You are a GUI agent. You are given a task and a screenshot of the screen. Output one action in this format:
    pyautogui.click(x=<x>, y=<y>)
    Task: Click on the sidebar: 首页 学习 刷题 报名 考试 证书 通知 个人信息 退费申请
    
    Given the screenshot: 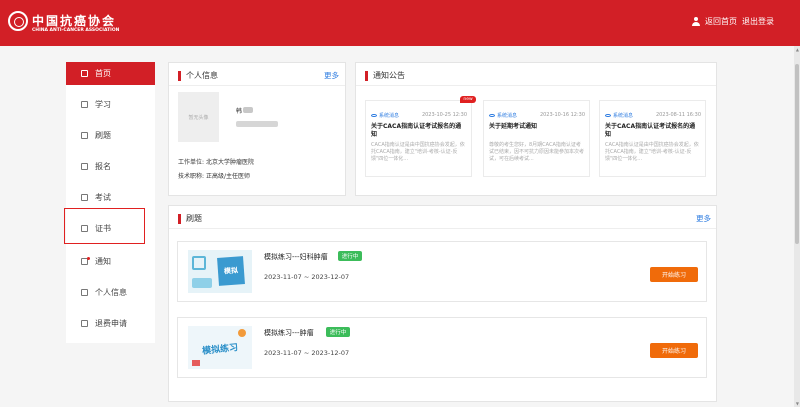 What is the action you would take?
    pyautogui.click(x=110, y=202)
    